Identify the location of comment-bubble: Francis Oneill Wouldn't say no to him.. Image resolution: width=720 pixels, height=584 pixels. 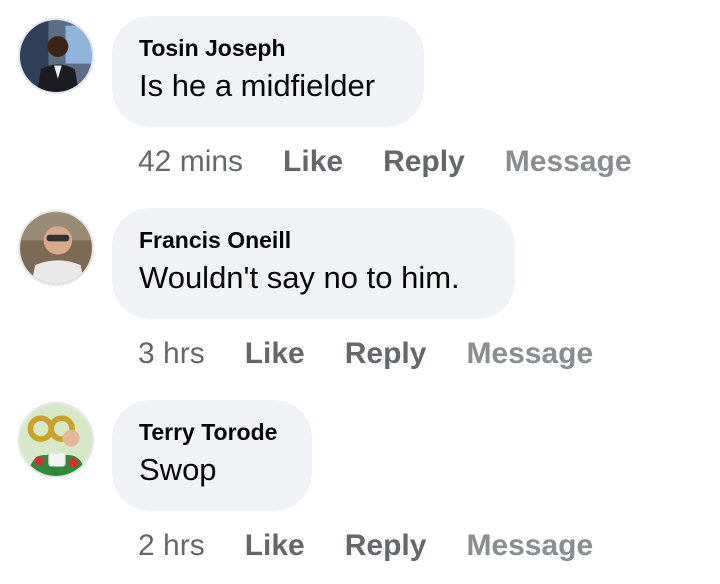
(313, 263).